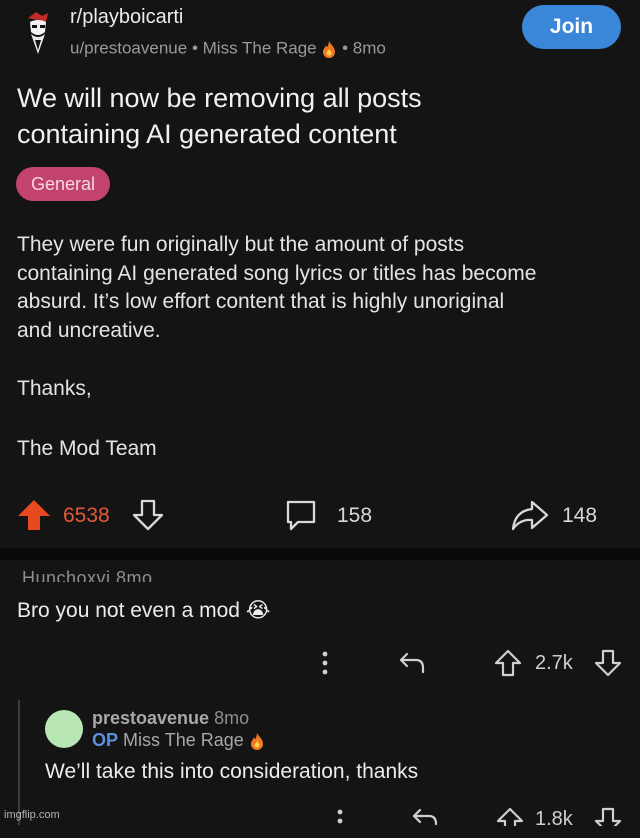  I want to click on comment-icon, so click(301, 516).